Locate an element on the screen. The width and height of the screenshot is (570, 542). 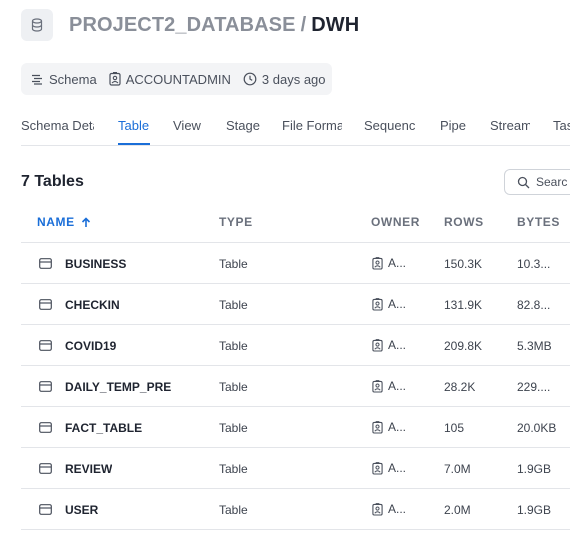
active-tab-indicator is located at coordinates (134, 144).